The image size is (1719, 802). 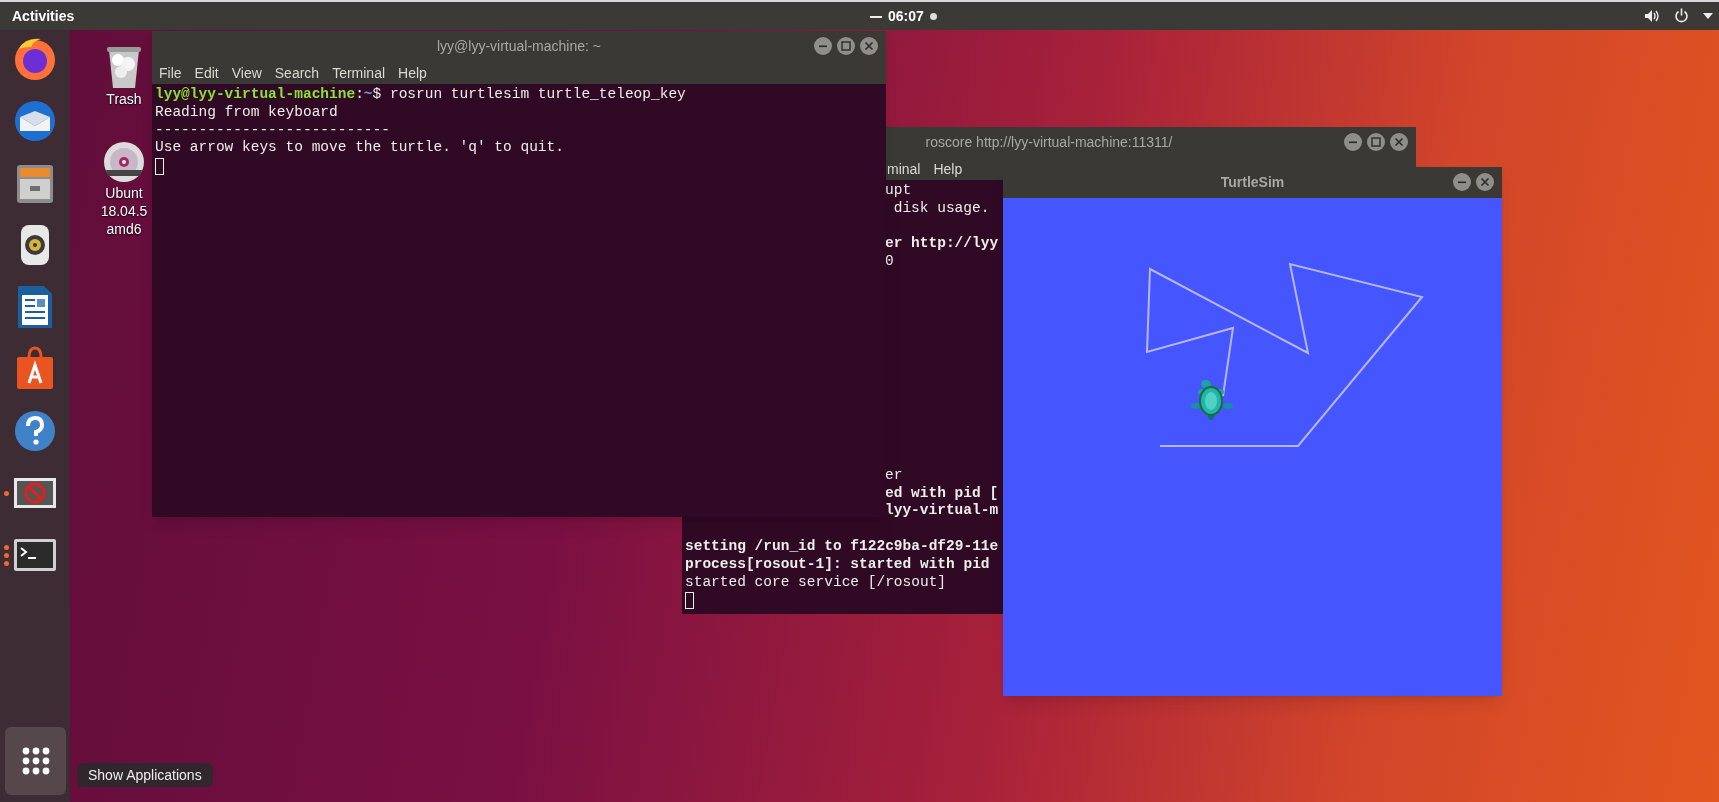 I want to click on window-title: lyy@lyy-virtual-machine: ~, so click(x=519, y=46).